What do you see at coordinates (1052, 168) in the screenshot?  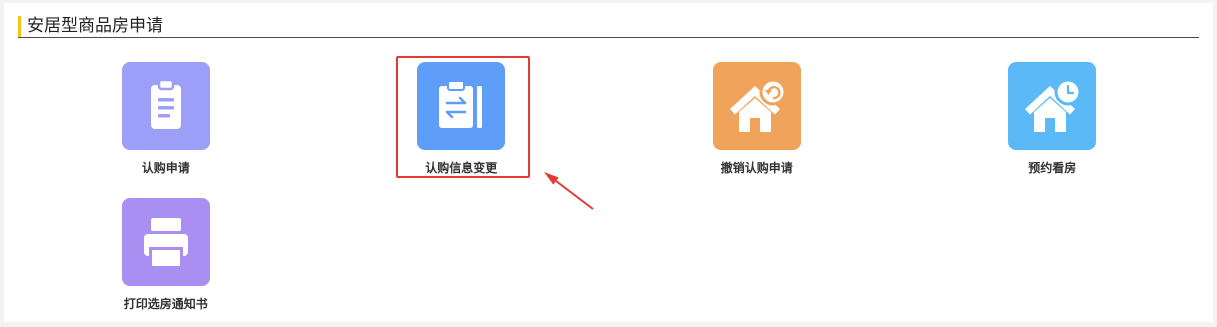 I see `tile-label: 预约看房` at bounding box center [1052, 168].